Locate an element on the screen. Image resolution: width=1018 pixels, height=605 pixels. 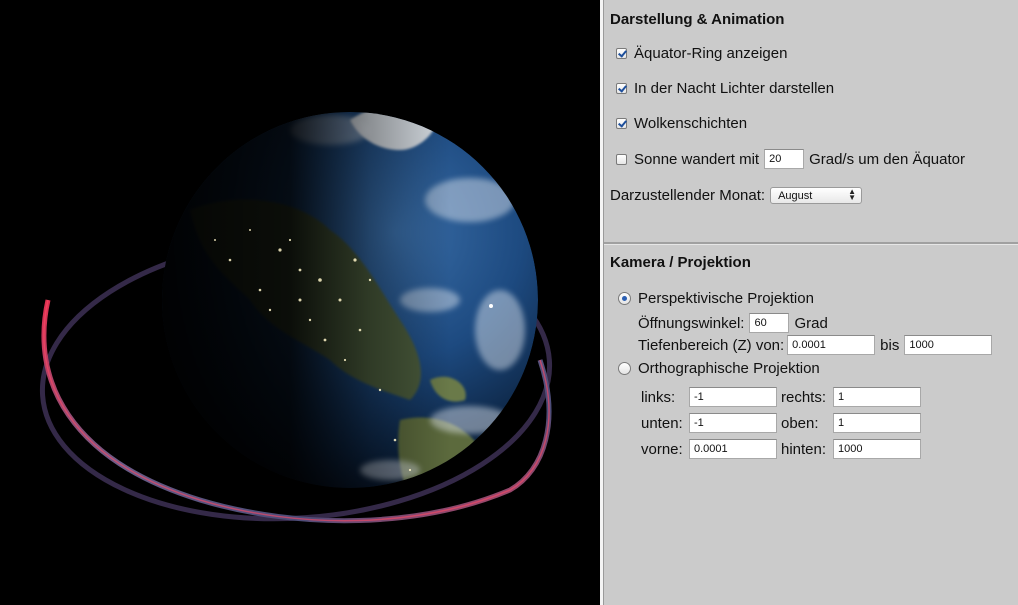
sun-speed-input: 20 is located at coordinates (784, 159).